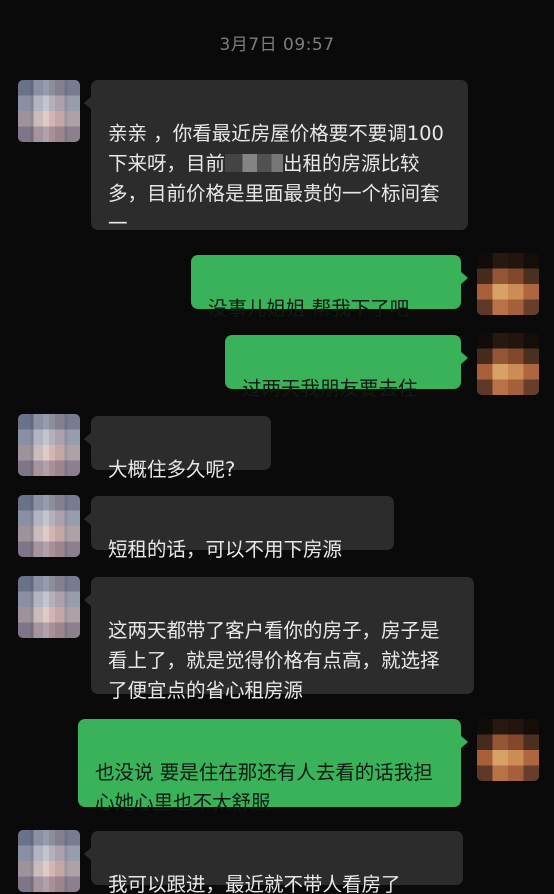  Describe the element at coordinates (330, 388) in the screenshot. I see `message-text: 过两天我朋友要去住` at that location.